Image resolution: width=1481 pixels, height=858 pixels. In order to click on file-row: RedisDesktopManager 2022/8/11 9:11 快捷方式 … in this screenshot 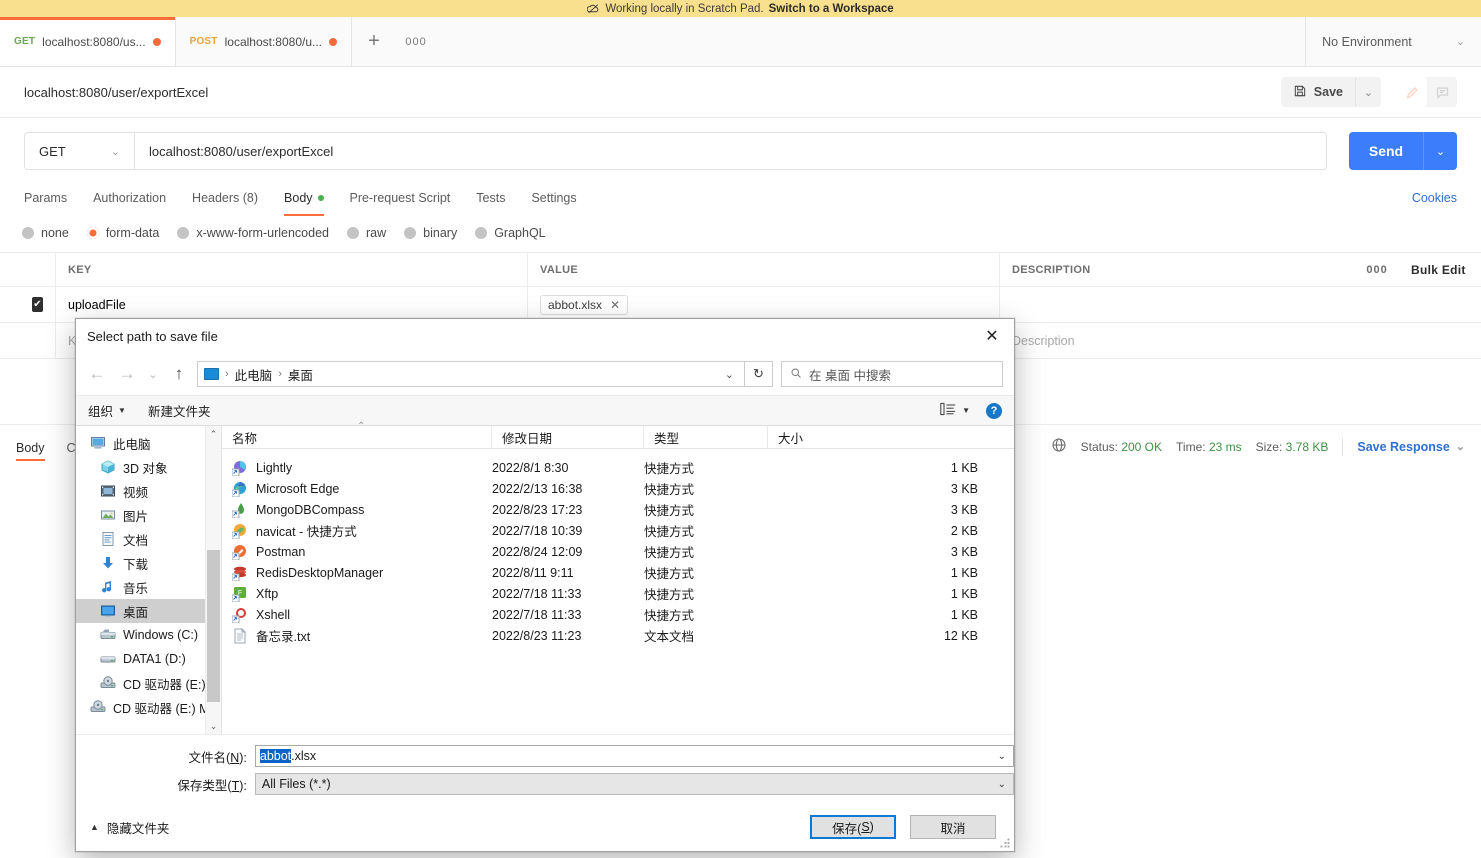, I will do `click(618, 572)`.